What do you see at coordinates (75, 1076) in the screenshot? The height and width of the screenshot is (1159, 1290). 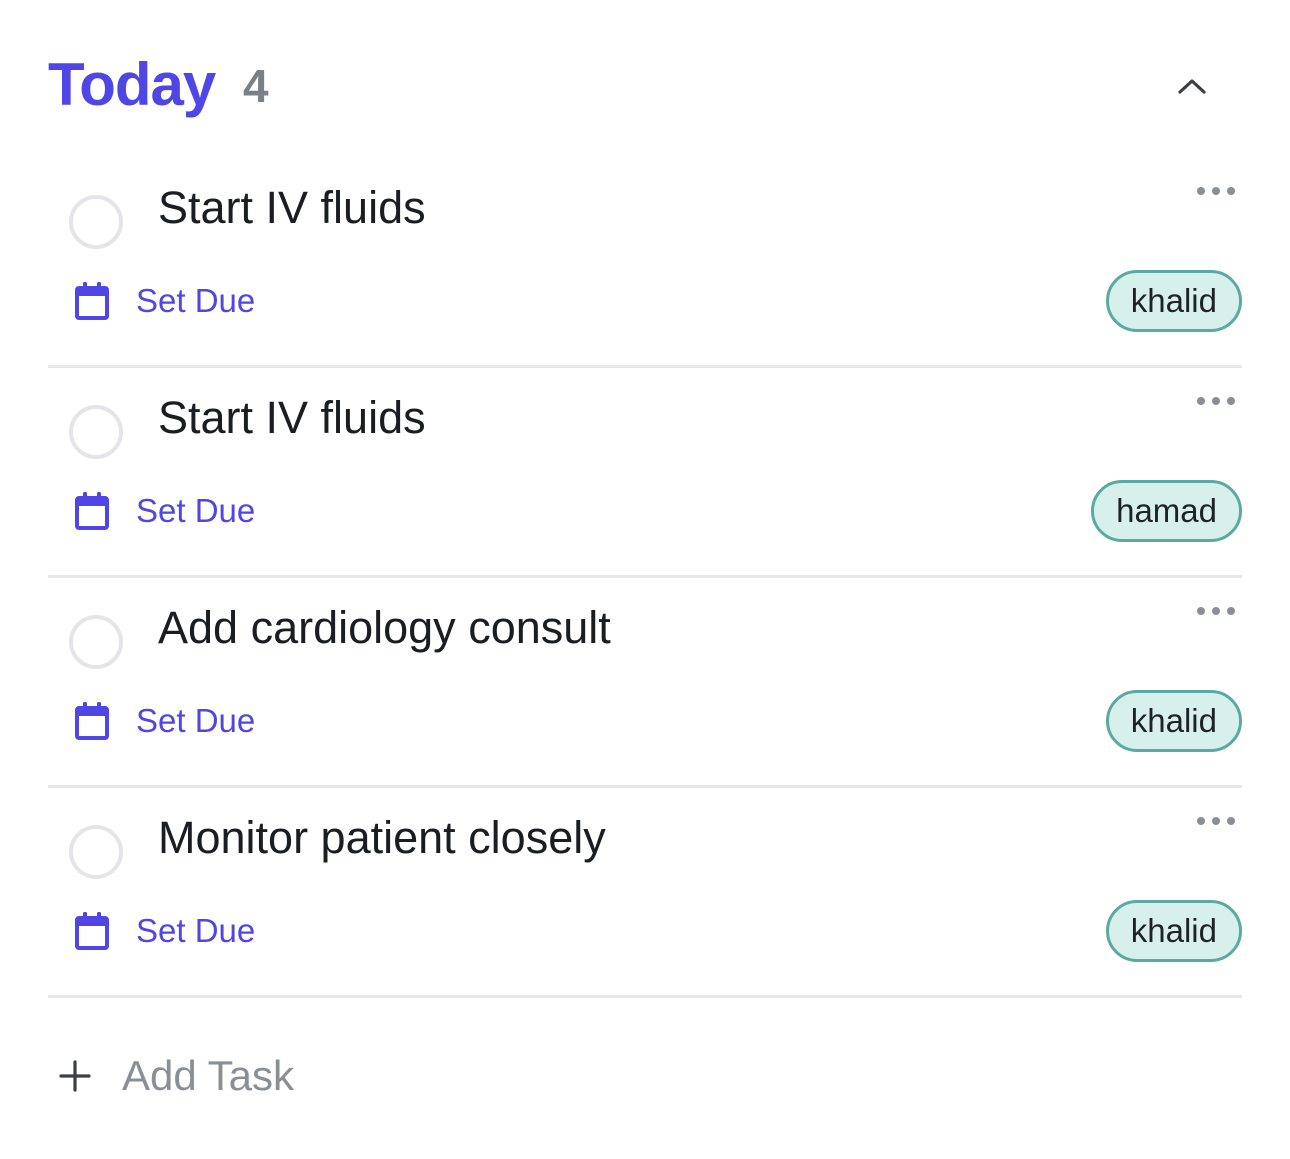 I see `plus-icon` at bounding box center [75, 1076].